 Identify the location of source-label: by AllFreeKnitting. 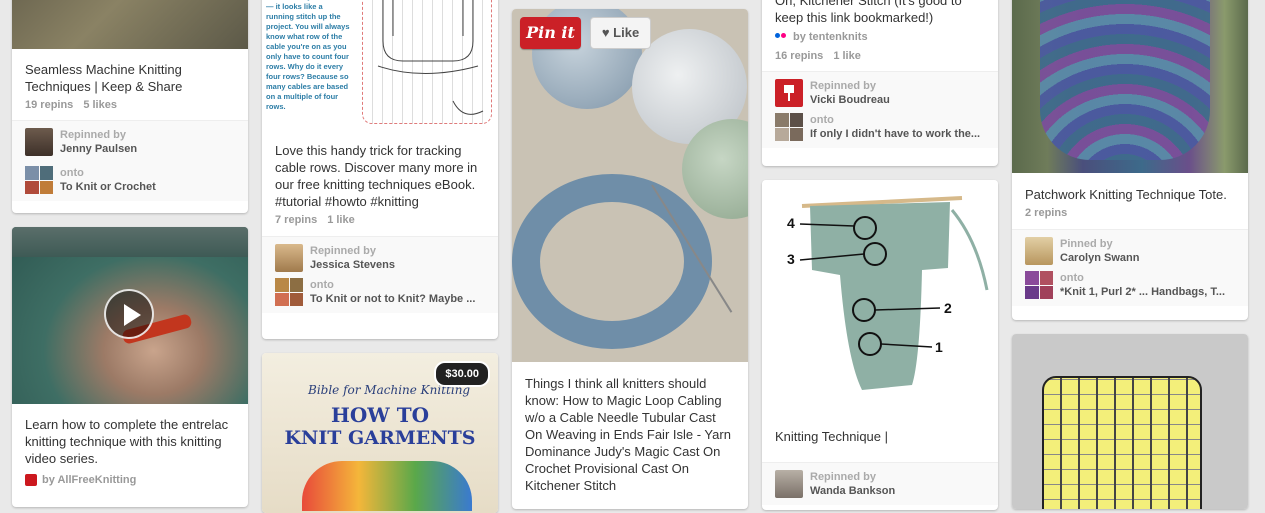
(89, 480).